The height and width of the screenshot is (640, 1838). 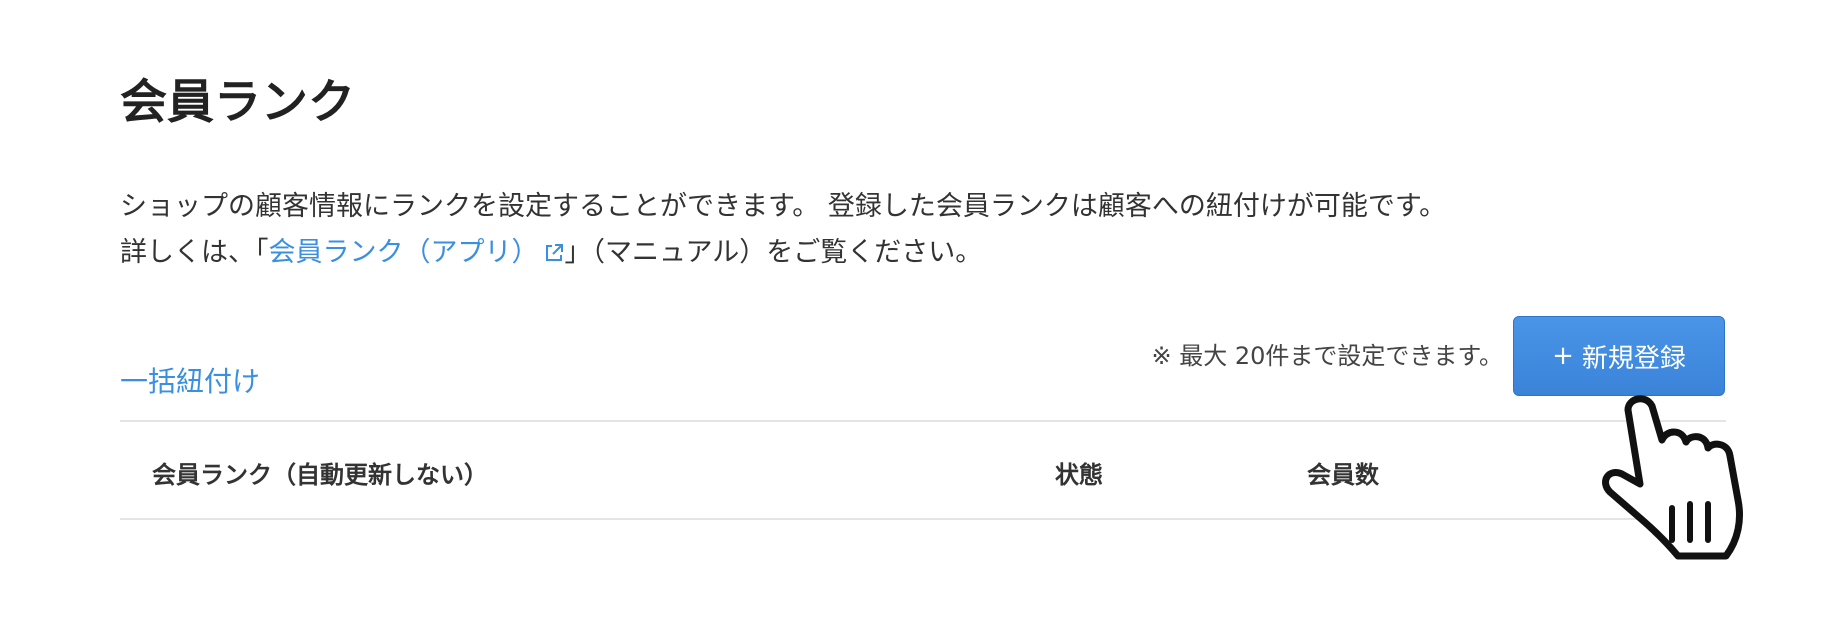 I want to click on description-line-2: 詳しくは、「会員ランク（アプリ） 」（マニュアル）をご覧ください。, so click(x=783, y=253).